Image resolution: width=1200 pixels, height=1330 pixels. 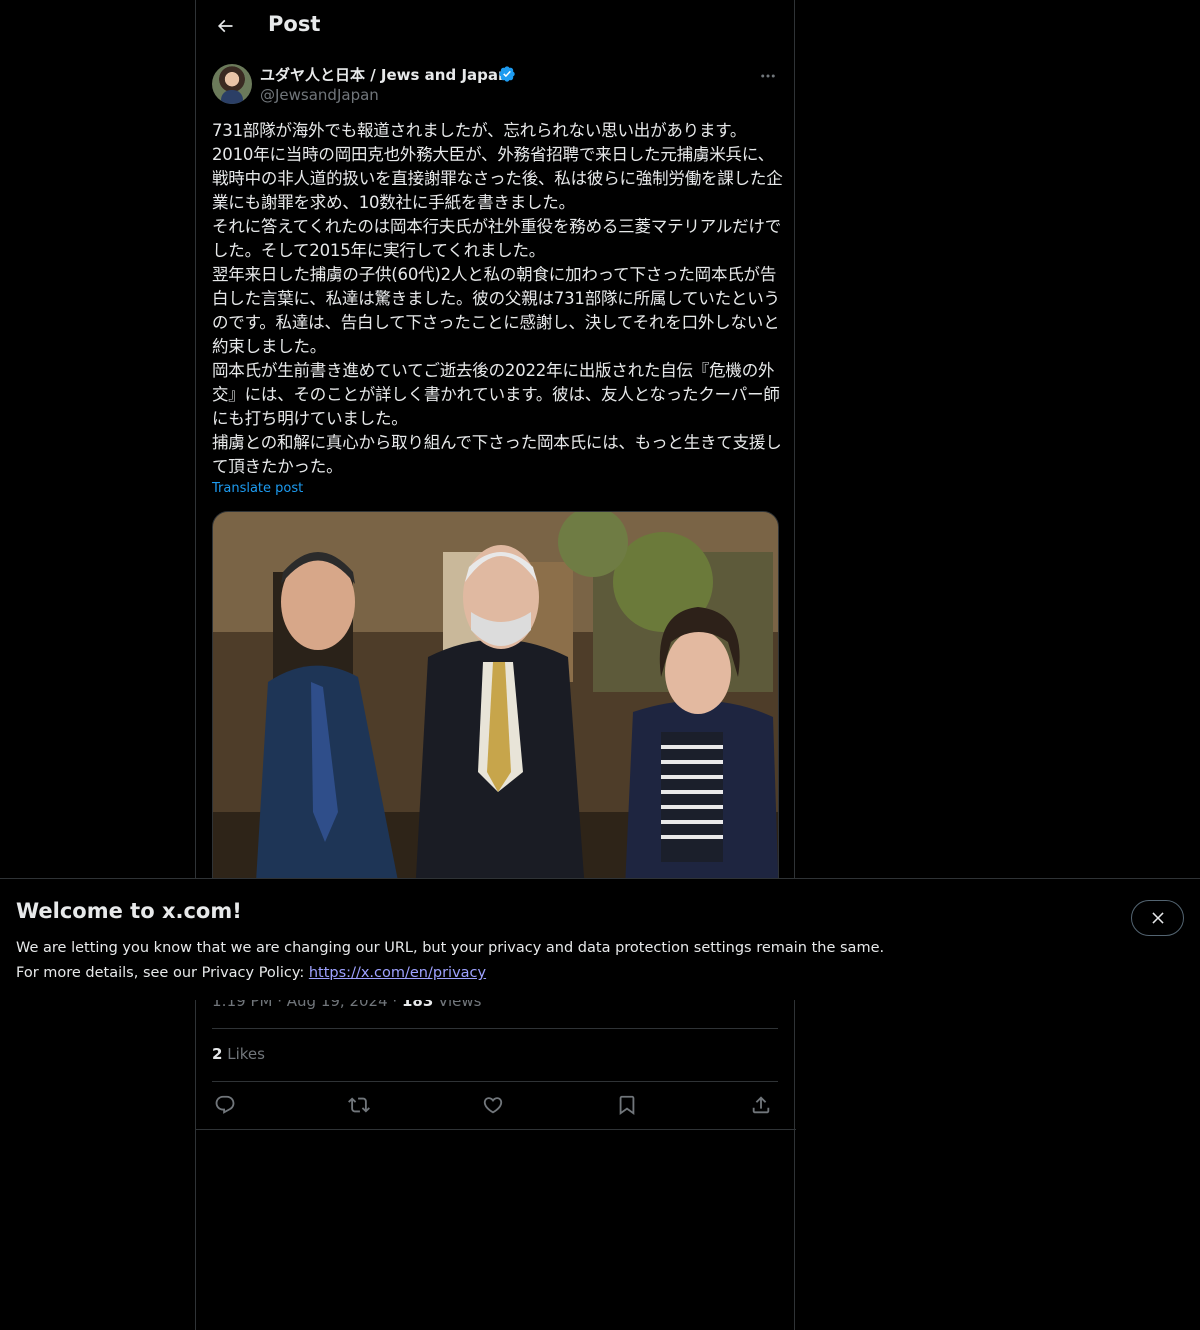 I want to click on author-handle: @JewsandJapan, so click(x=319, y=95).